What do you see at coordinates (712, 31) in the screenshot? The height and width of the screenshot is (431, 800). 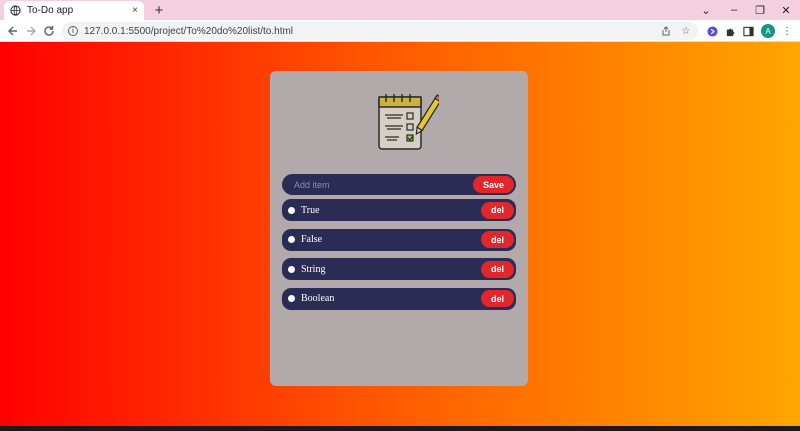 I see `extension-icon` at bounding box center [712, 31].